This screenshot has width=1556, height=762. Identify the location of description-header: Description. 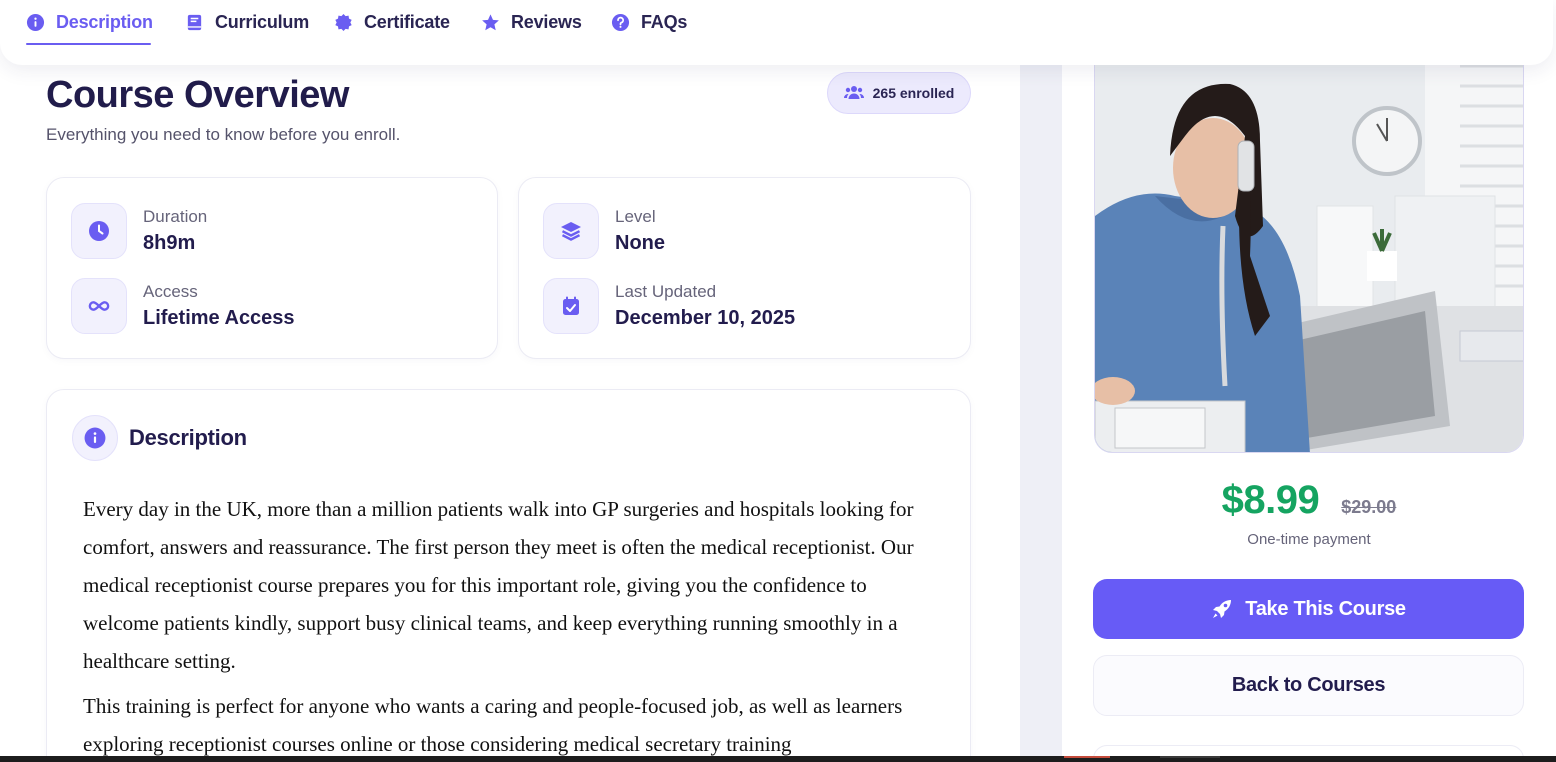
(159, 438).